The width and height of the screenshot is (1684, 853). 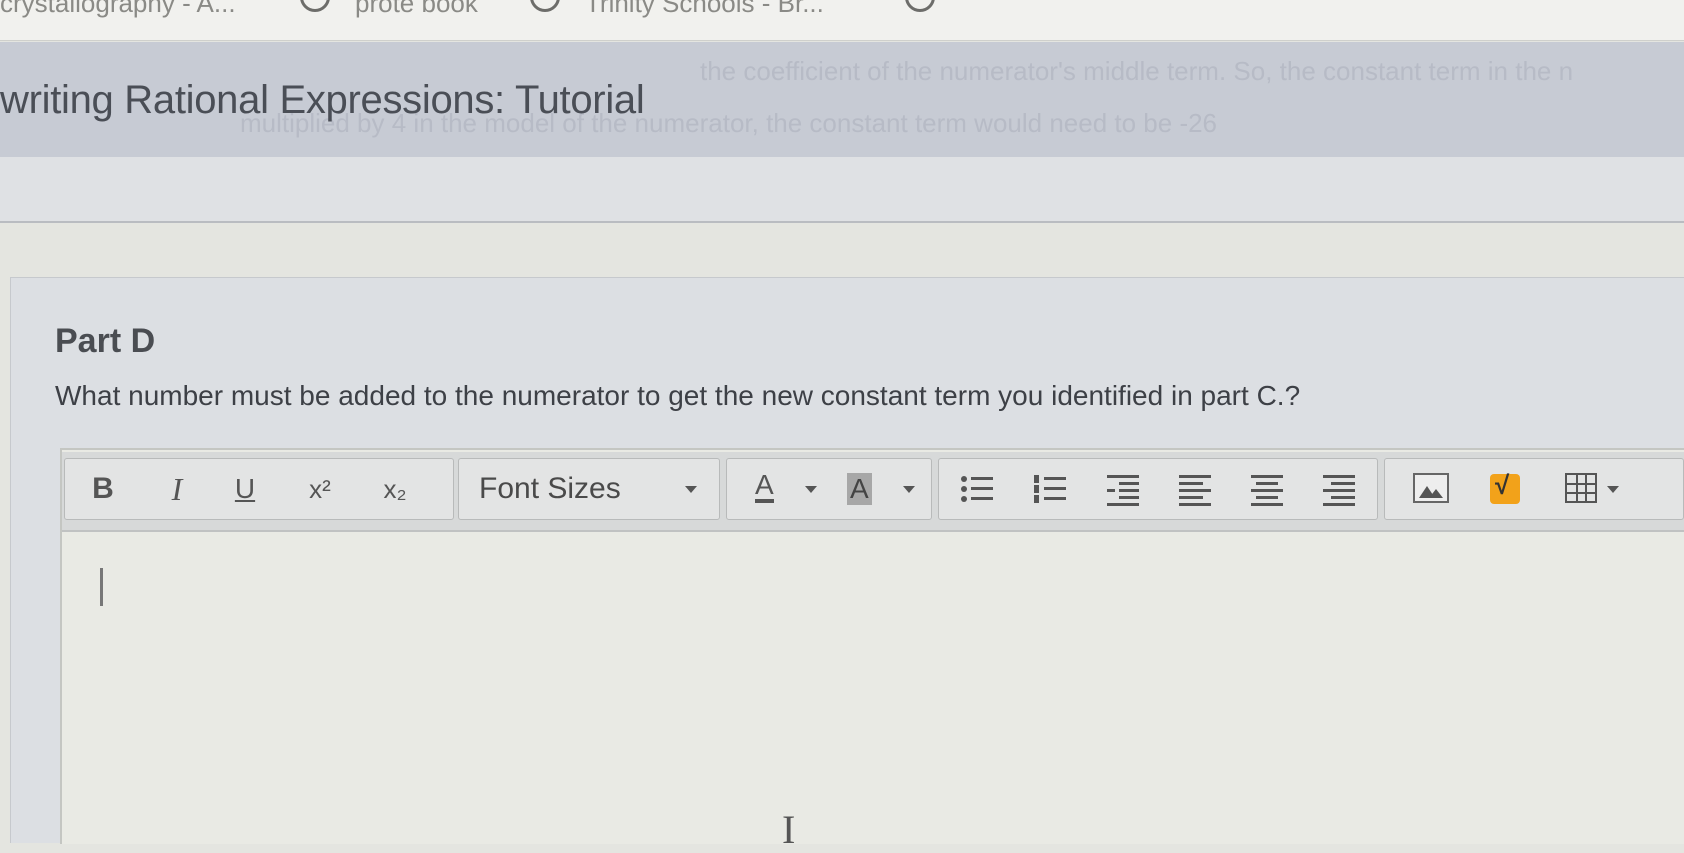 I want to click on insert-table-icon, so click(x=1581, y=488).